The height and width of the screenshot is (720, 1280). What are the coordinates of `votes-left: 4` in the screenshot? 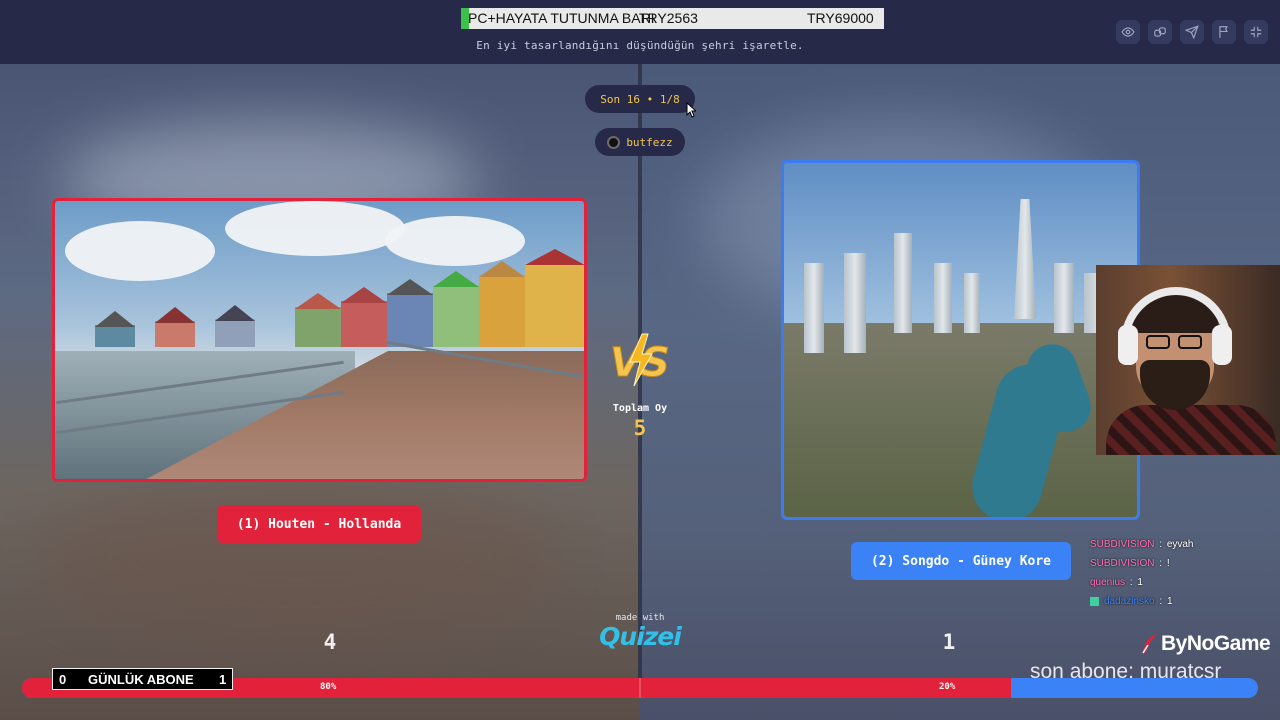 It's located at (330, 642).